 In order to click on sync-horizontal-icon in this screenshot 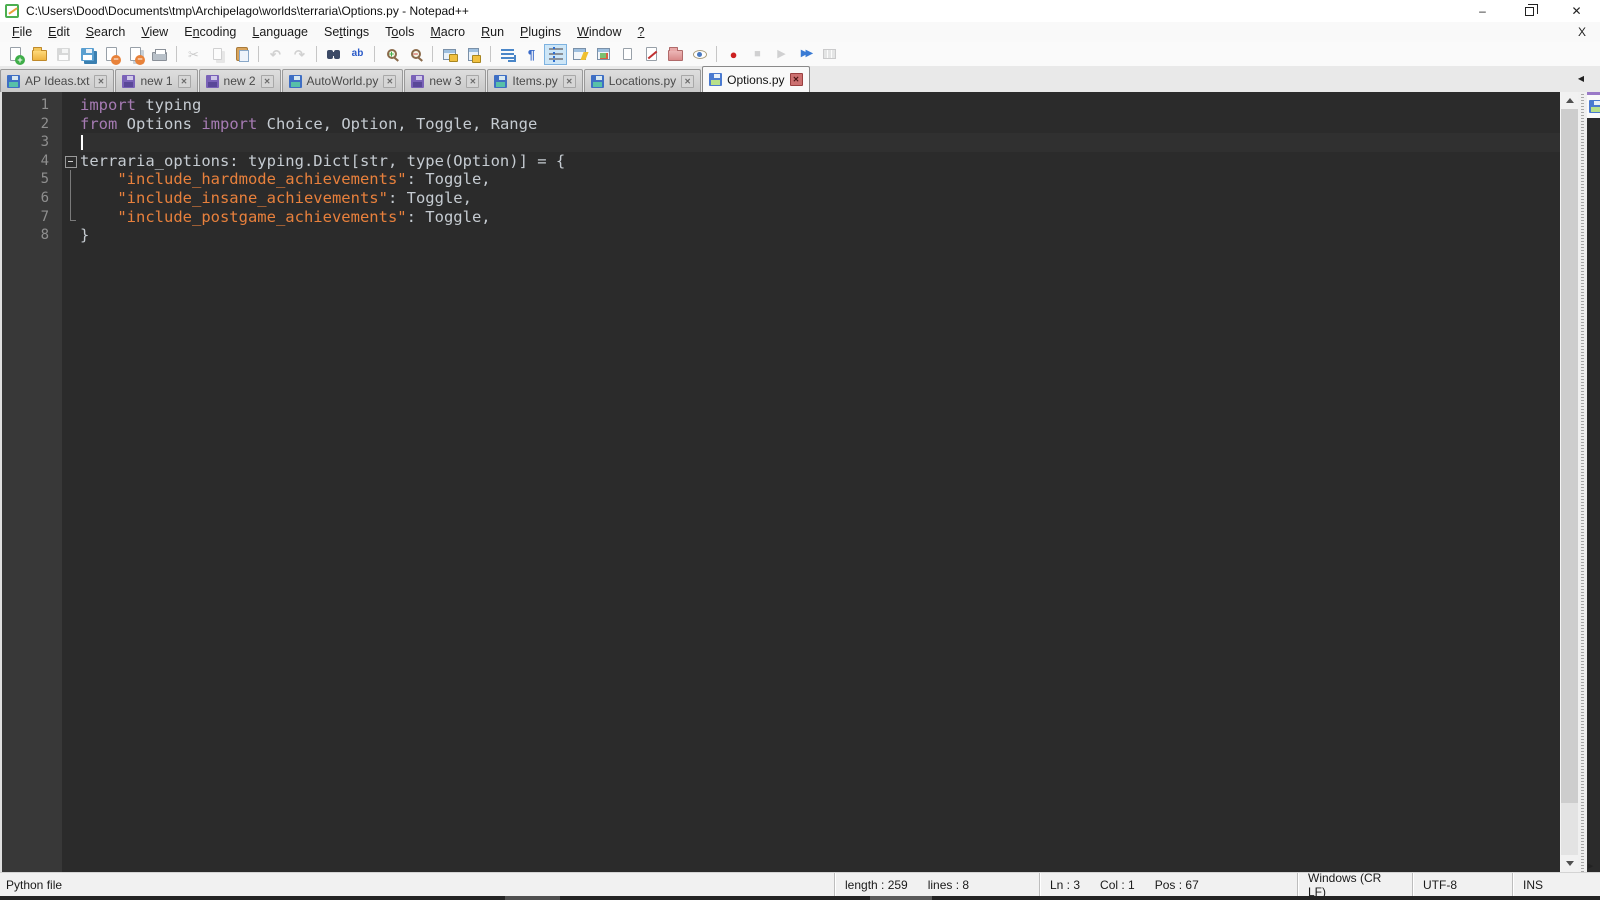, I will do `click(473, 54)`.